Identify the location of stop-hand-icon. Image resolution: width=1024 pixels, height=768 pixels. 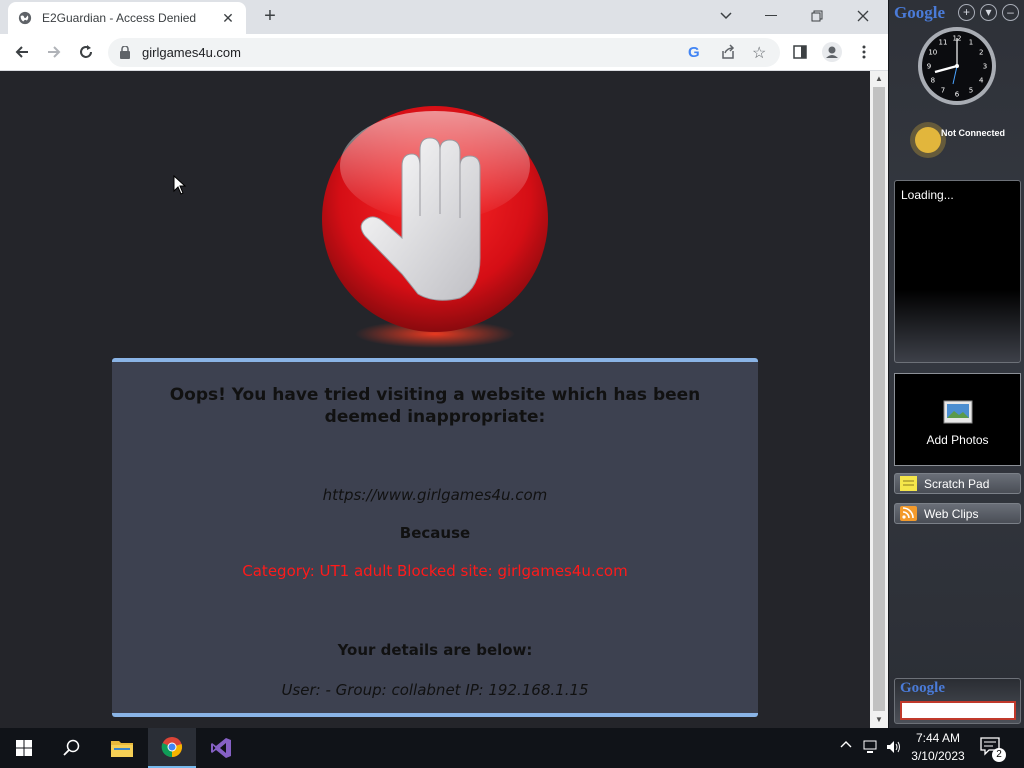
(435, 227).